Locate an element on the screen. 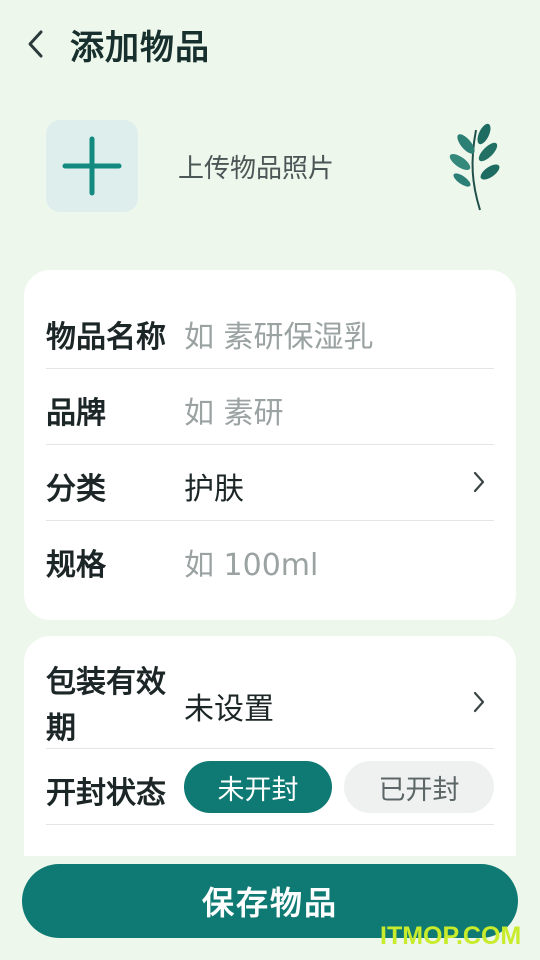 The height and width of the screenshot is (960, 540). plus-icon is located at coordinates (92, 166).